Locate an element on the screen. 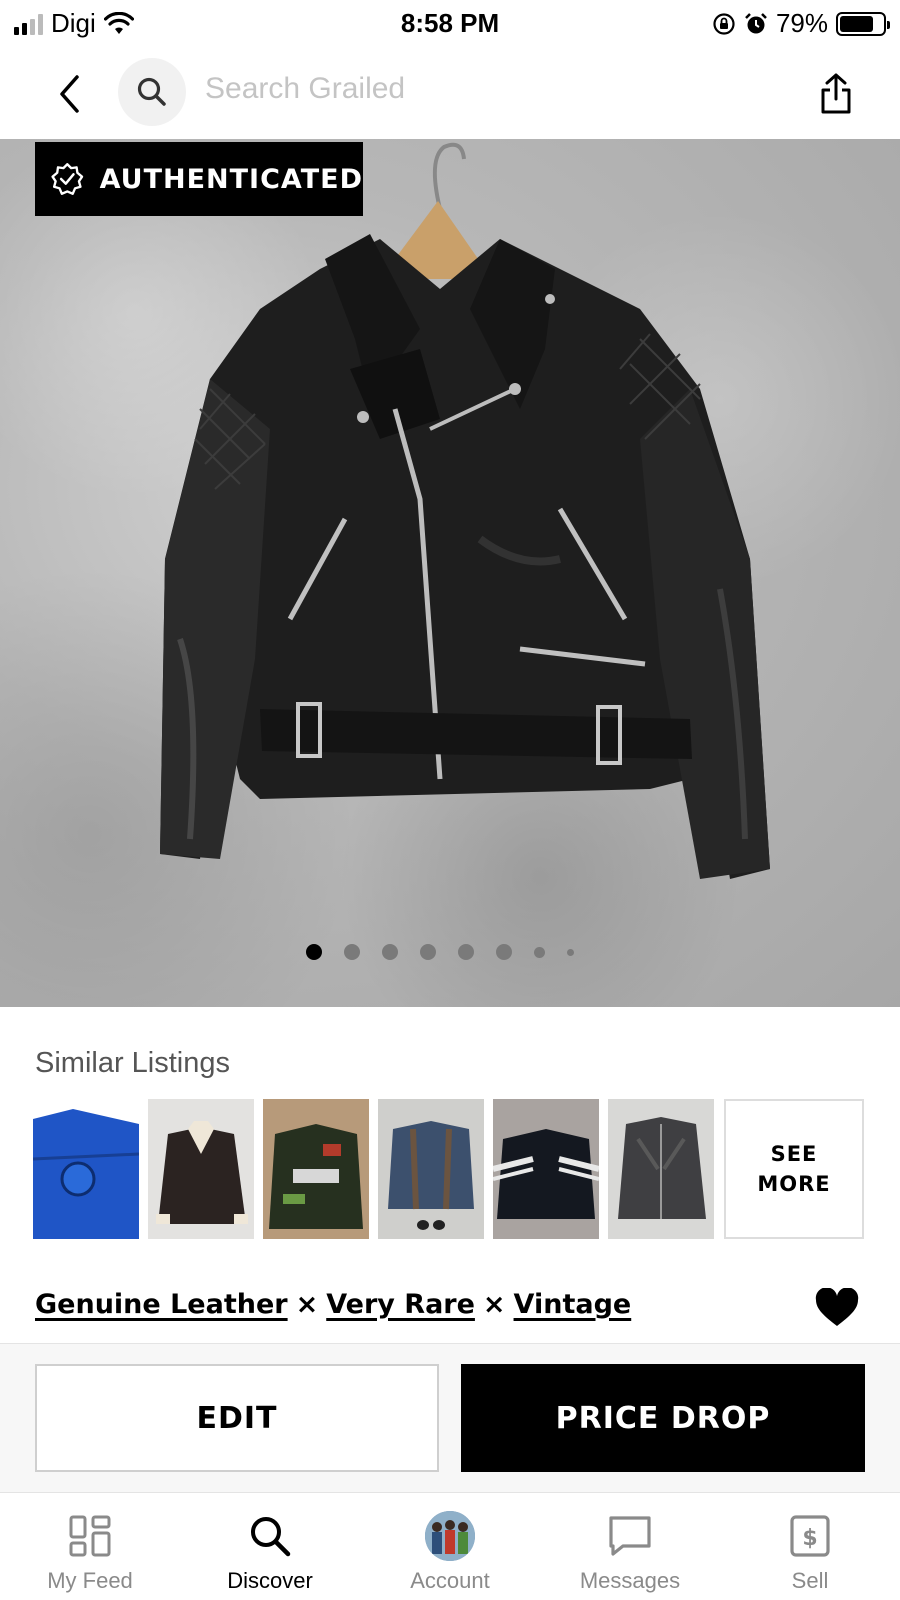  status-bar: Digi 8:58 PM 79% is located at coordinates (450, 23).